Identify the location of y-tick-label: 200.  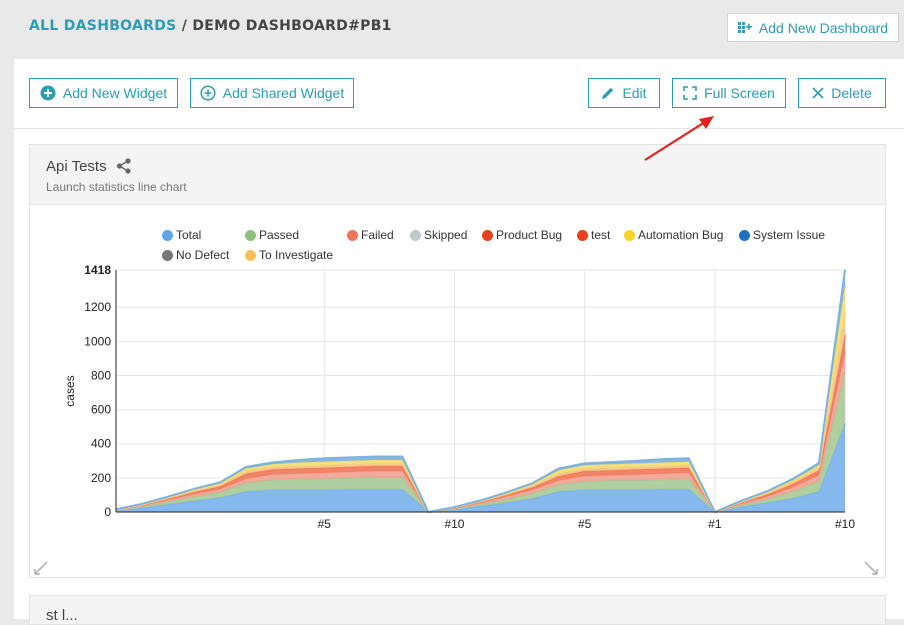
(101, 478).